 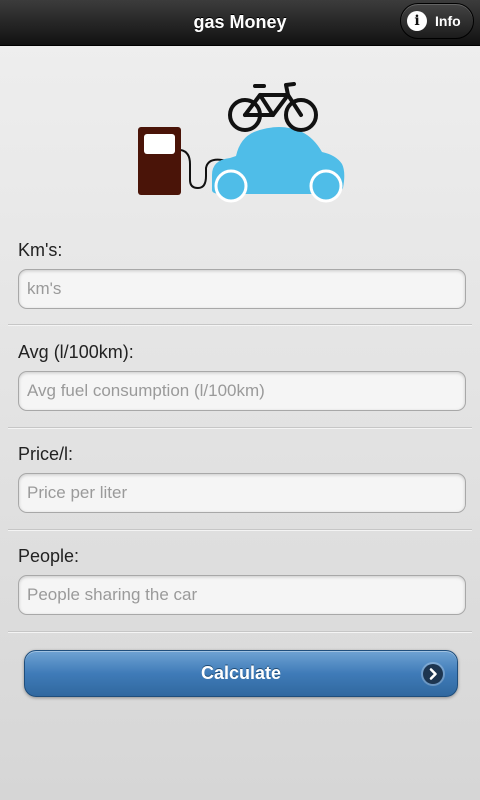 I want to click on info-icon: i, so click(x=417, y=21).